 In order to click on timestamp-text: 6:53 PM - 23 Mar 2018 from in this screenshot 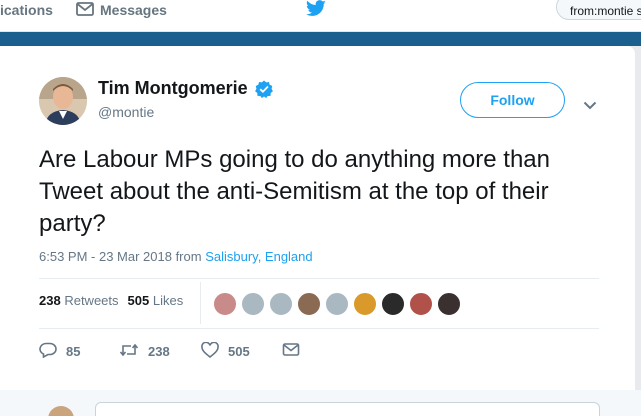, I will do `click(122, 256)`.